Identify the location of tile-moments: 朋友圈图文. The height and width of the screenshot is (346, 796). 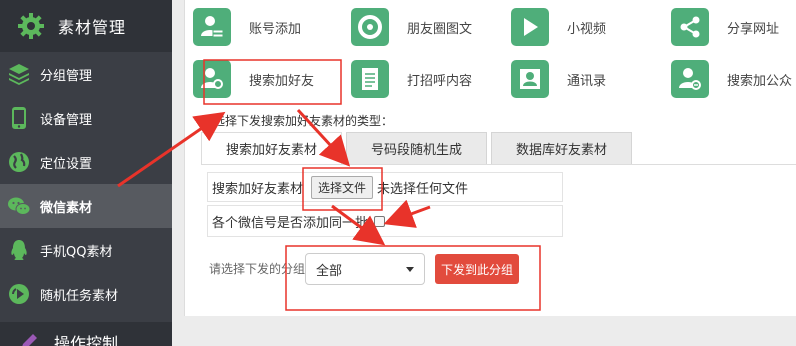
(411, 27).